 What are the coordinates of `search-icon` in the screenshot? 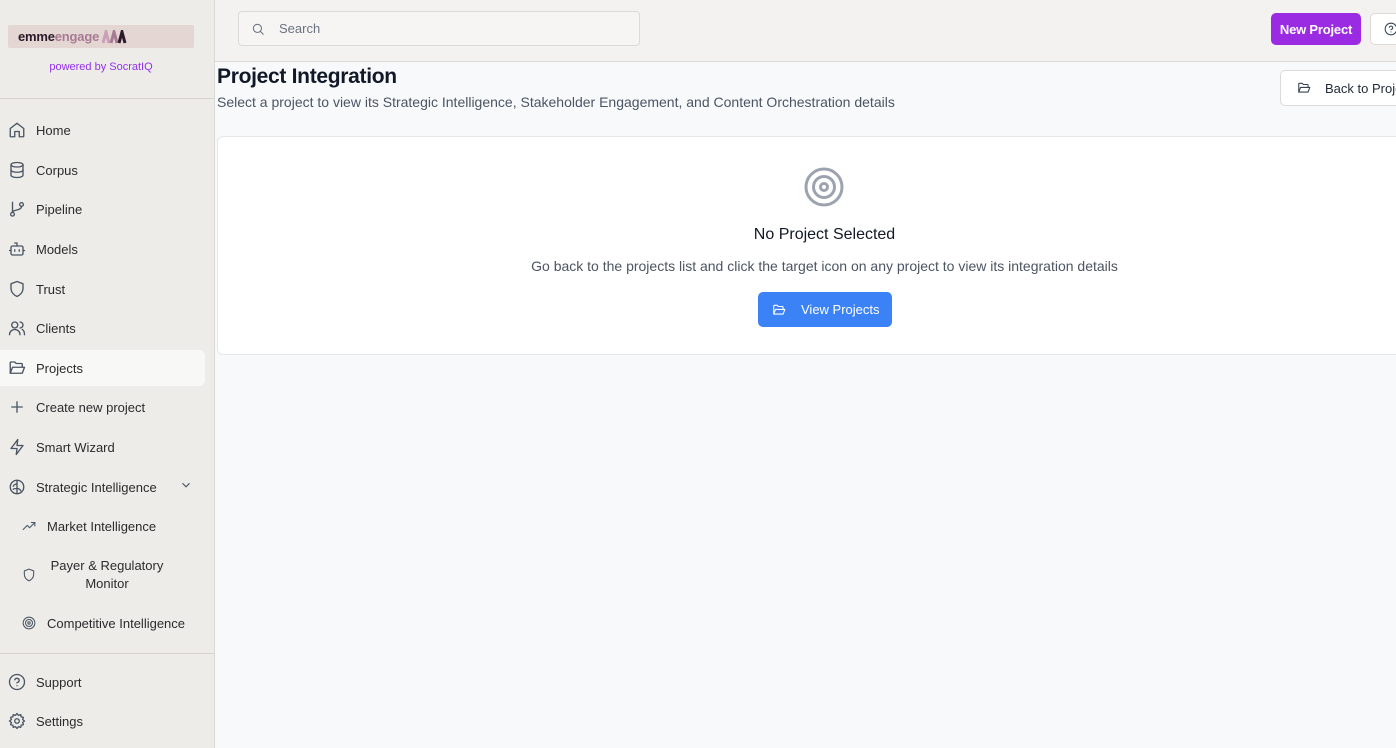 It's located at (258, 29).